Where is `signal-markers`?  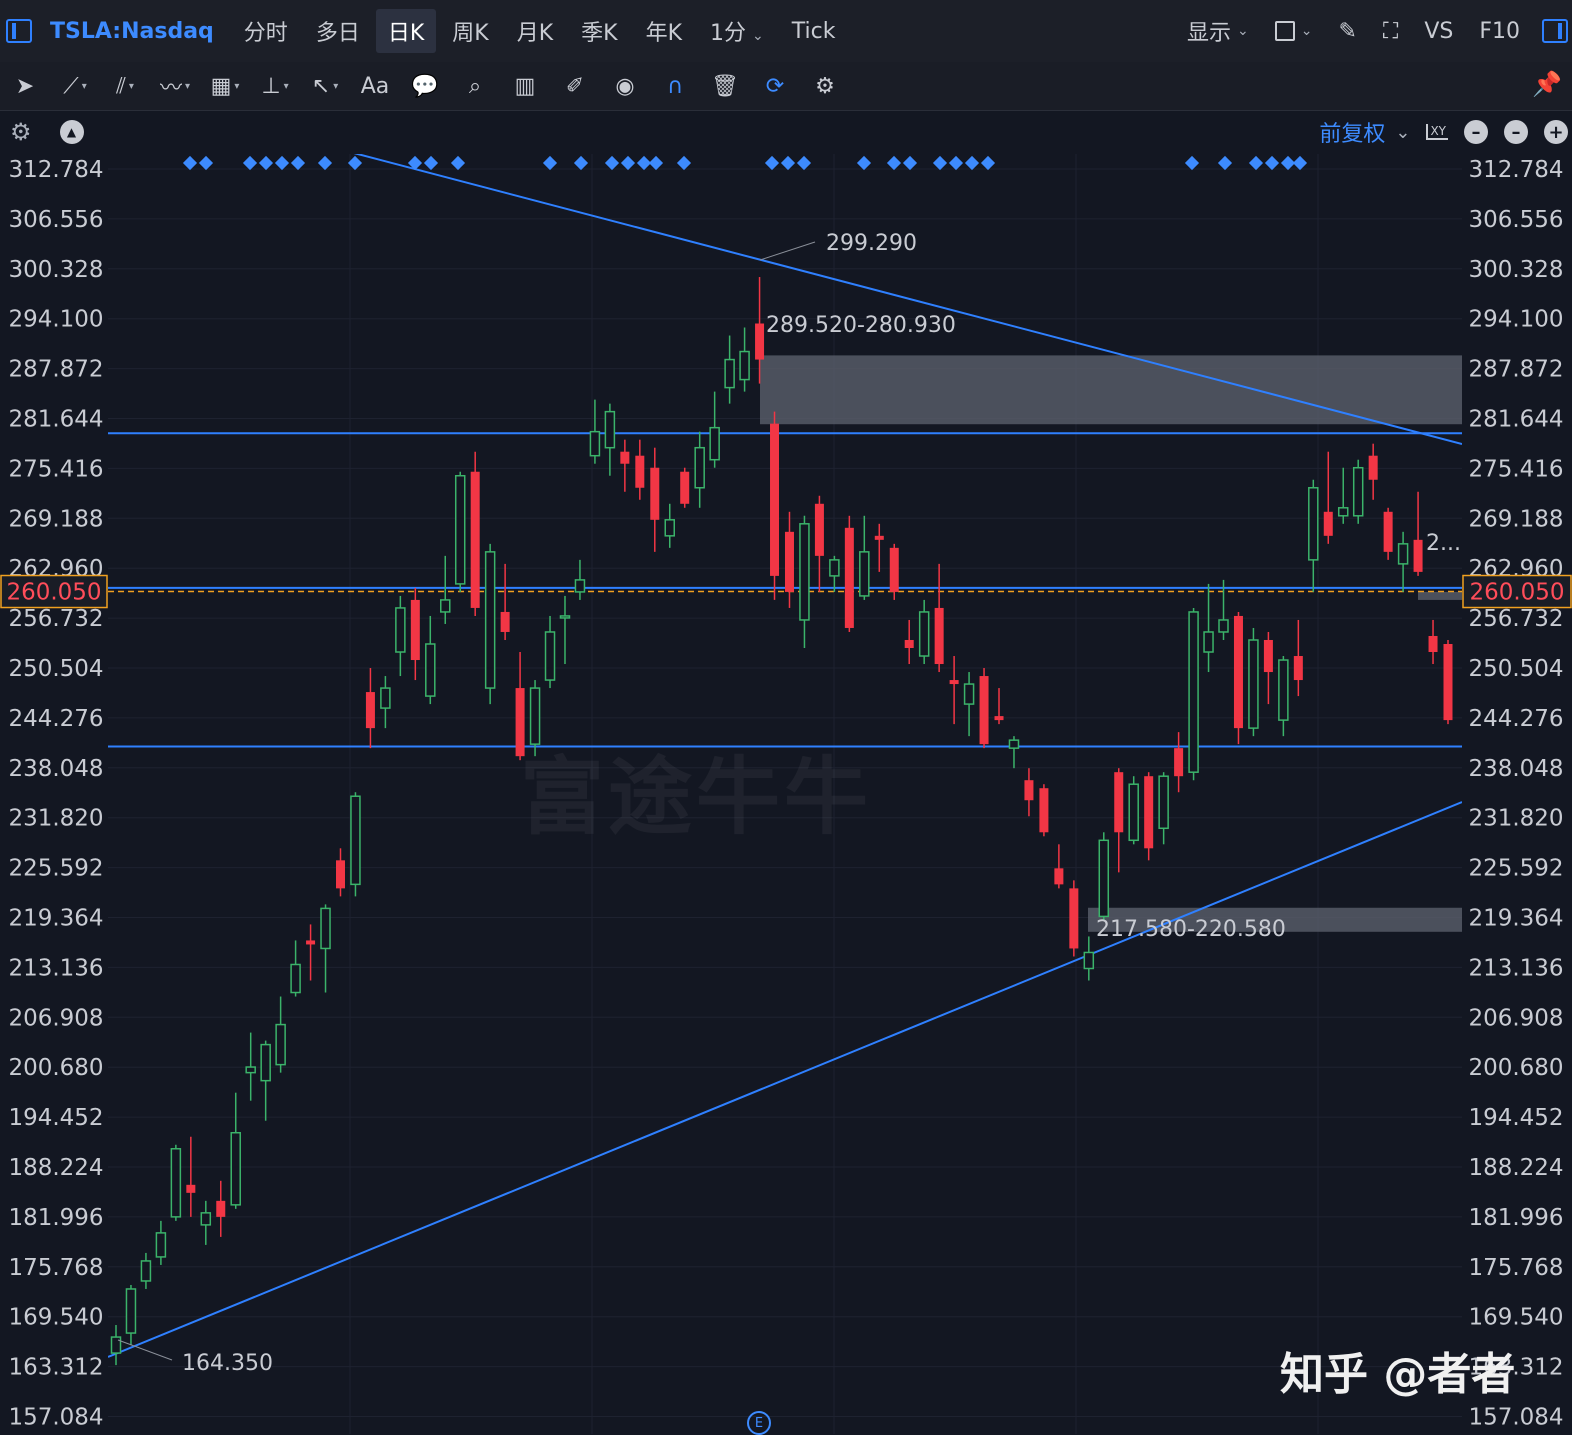
signal-markers is located at coordinates (745, 163).